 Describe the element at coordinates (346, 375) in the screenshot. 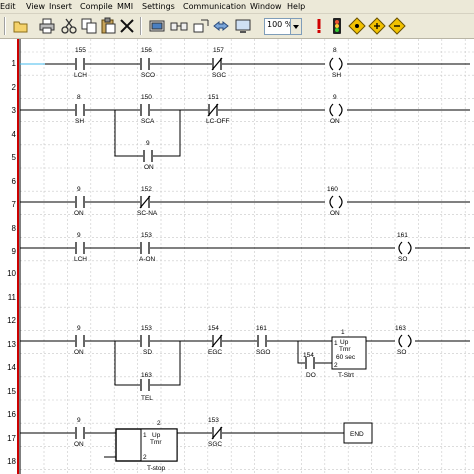

I see `timer-label: T-Strt` at that location.